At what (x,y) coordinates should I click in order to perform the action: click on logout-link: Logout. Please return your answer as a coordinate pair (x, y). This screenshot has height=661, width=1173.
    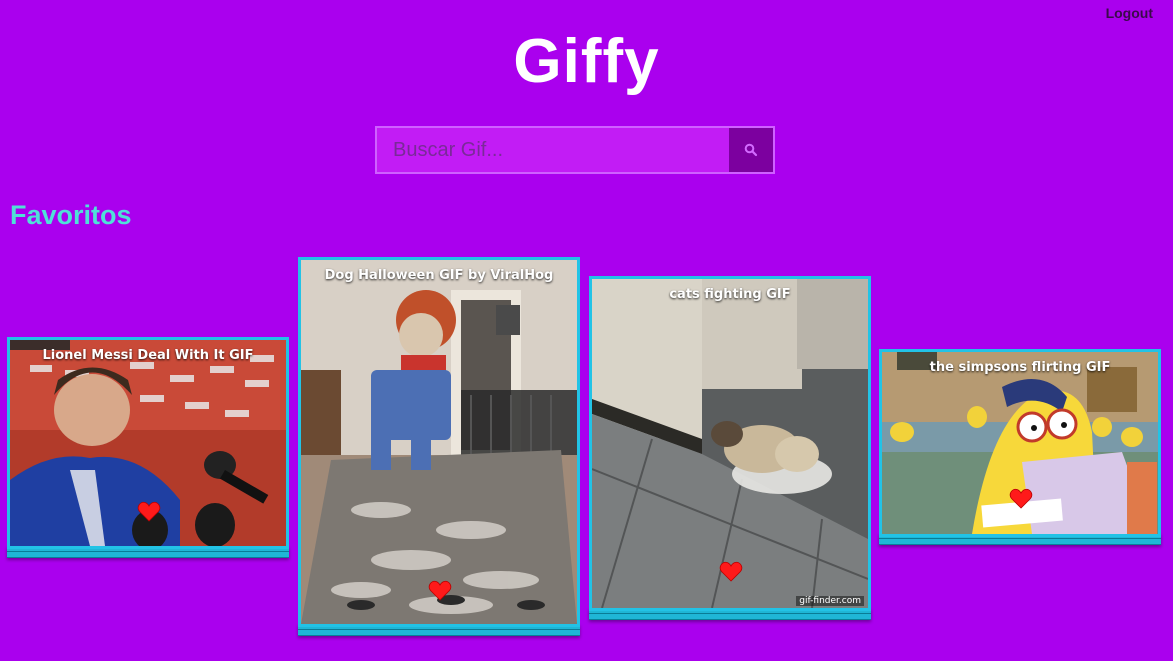
    Looking at the image, I should click on (1129, 13).